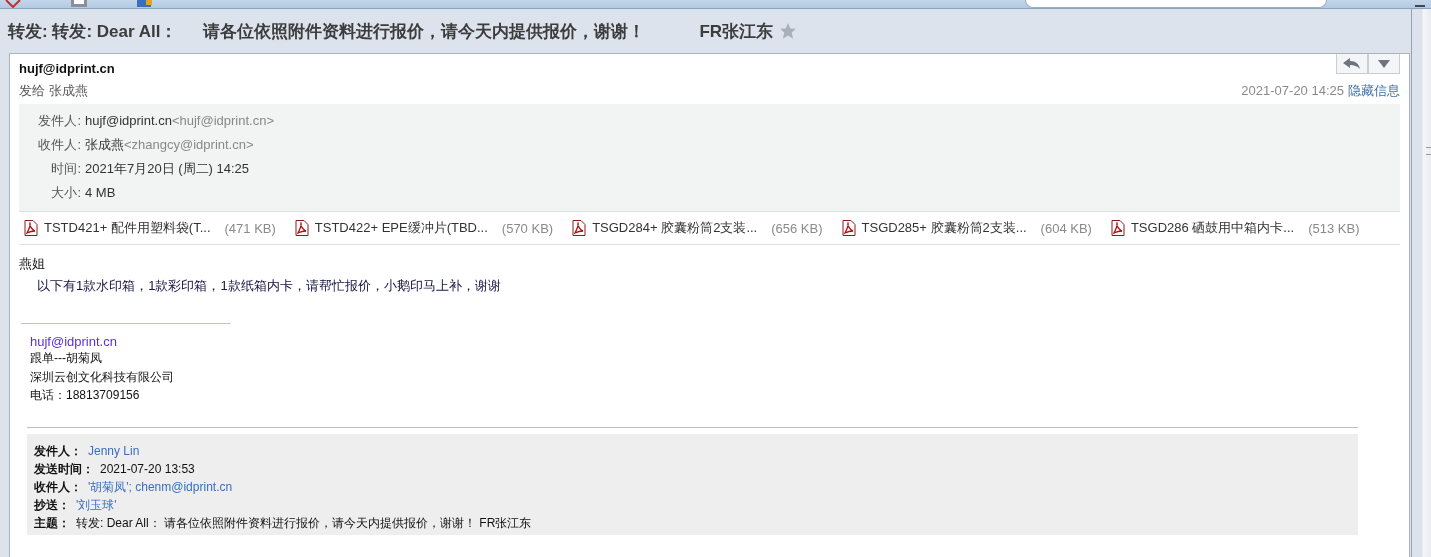 Image resolution: width=1431 pixels, height=557 pixels. I want to click on dropdown-button, so click(1384, 64).